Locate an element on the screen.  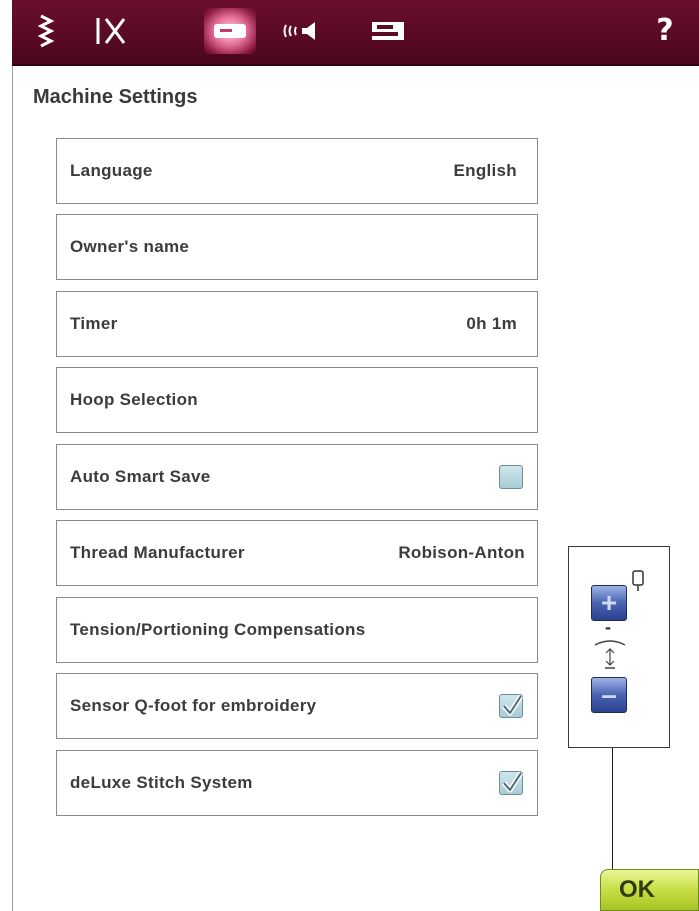
setting-label: deLuxe Stitch System is located at coordinates (161, 782).